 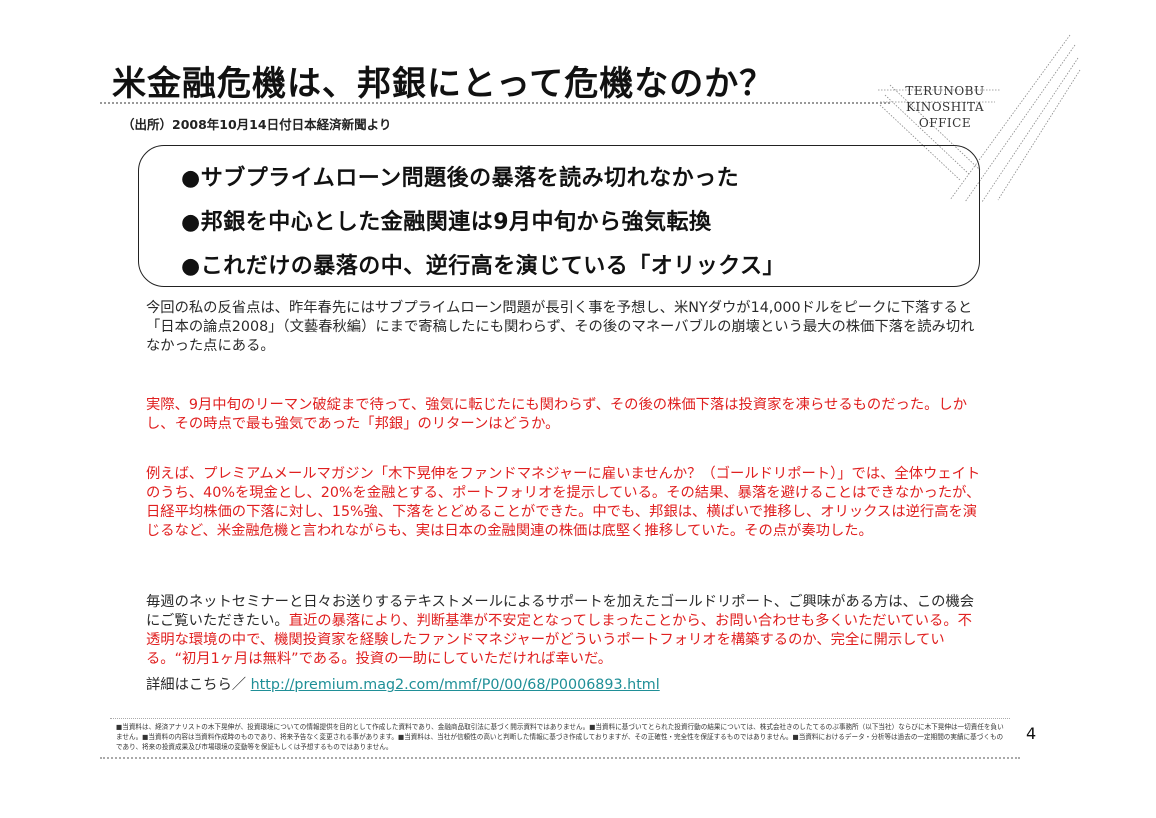 What do you see at coordinates (560, 758) in the screenshot?
I see `footer-divider-bottom` at bounding box center [560, 758].